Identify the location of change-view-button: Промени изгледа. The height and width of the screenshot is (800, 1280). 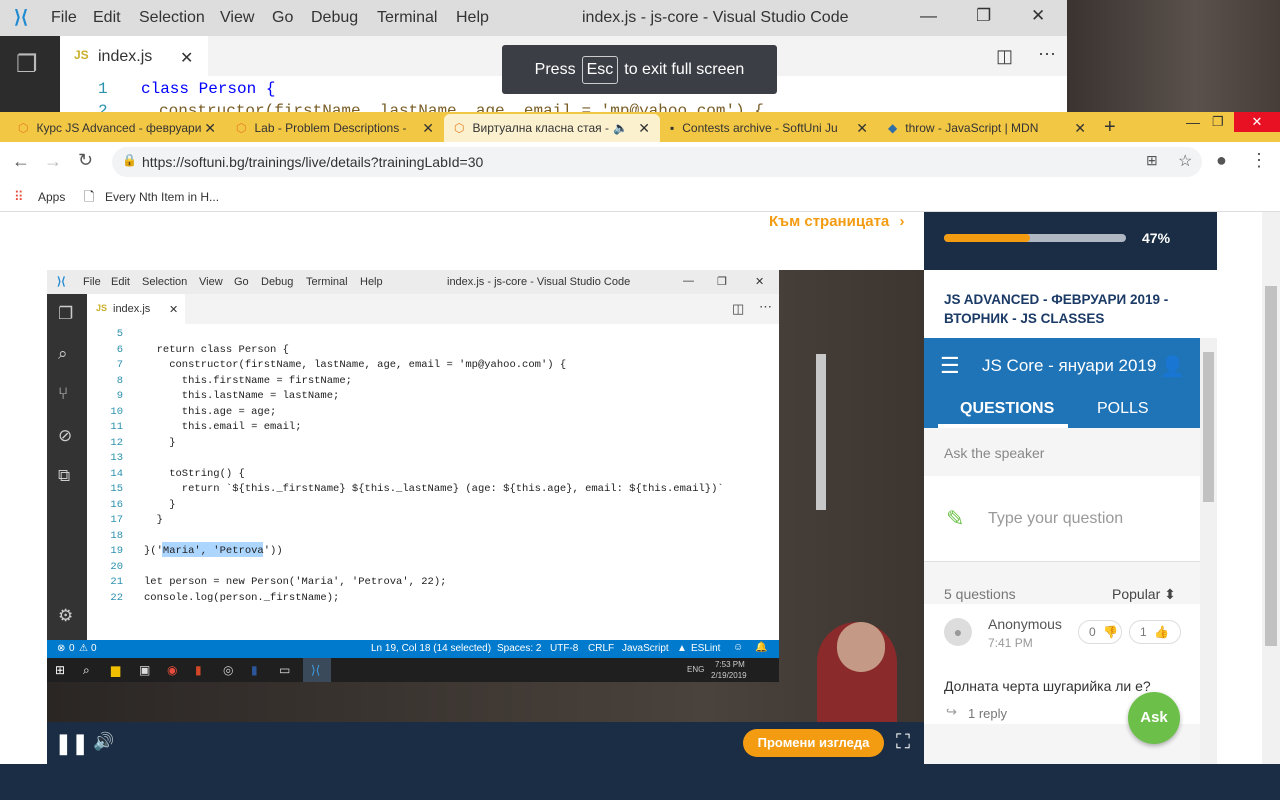
(813, 743).